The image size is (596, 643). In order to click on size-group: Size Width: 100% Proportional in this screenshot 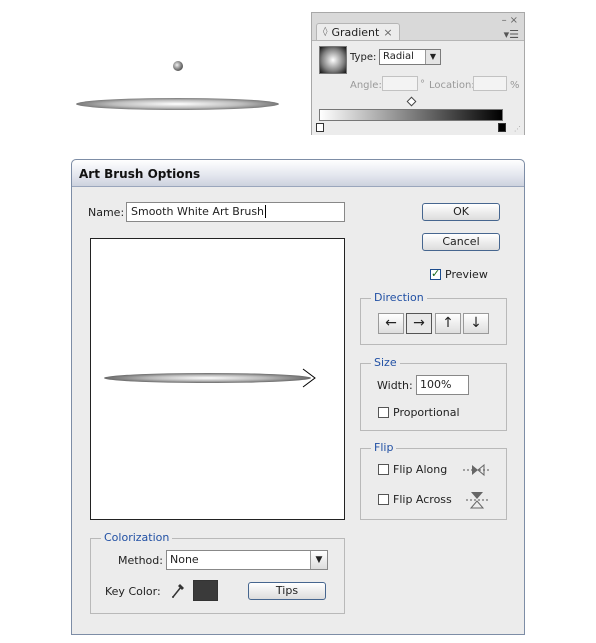, I will do `click(433, 393)`.